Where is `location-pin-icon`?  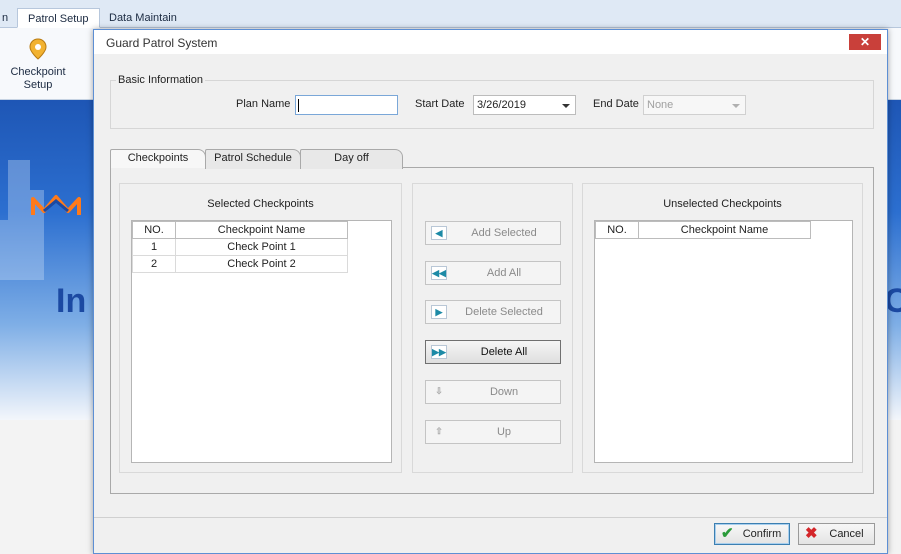 location-pin-icon is located at coordinates (38, 49).